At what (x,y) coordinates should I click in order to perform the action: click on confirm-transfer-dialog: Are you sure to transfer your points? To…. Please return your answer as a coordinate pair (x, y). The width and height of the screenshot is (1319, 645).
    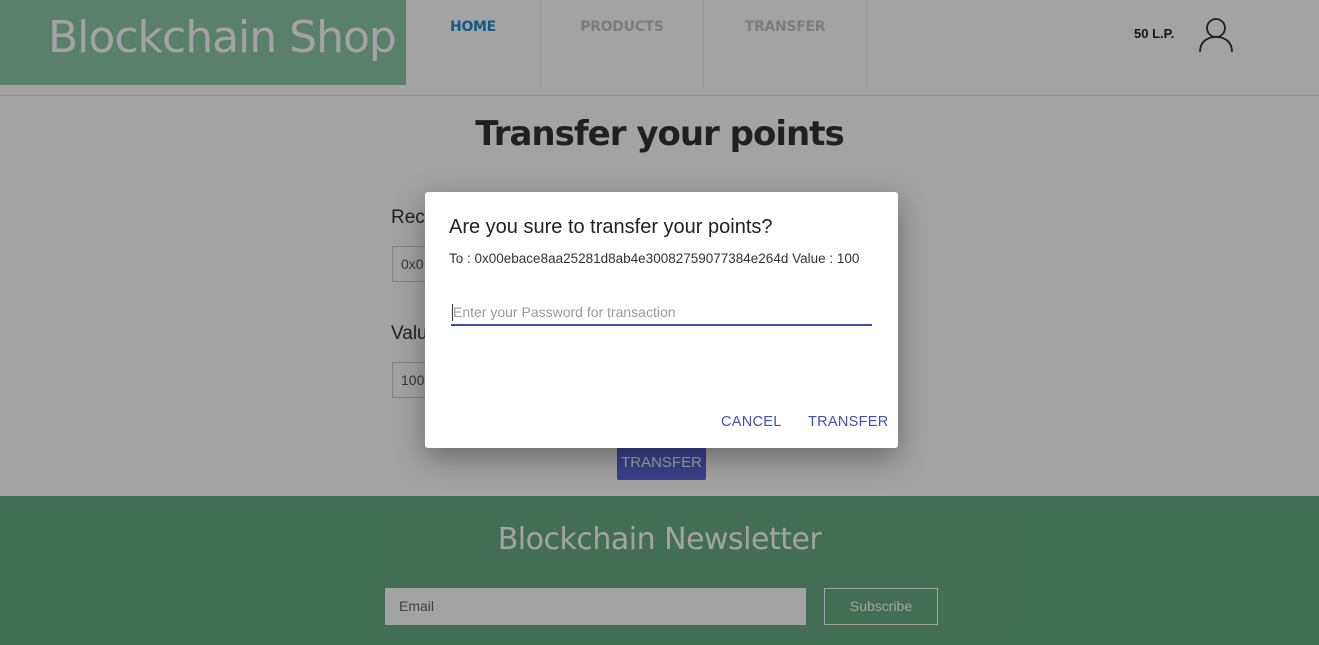
    Looking at the image, I should click on (661, 320).